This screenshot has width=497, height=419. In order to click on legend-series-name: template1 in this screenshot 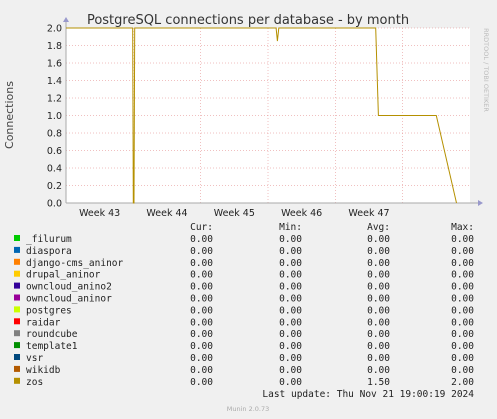, I will do `click(52, 346)`.